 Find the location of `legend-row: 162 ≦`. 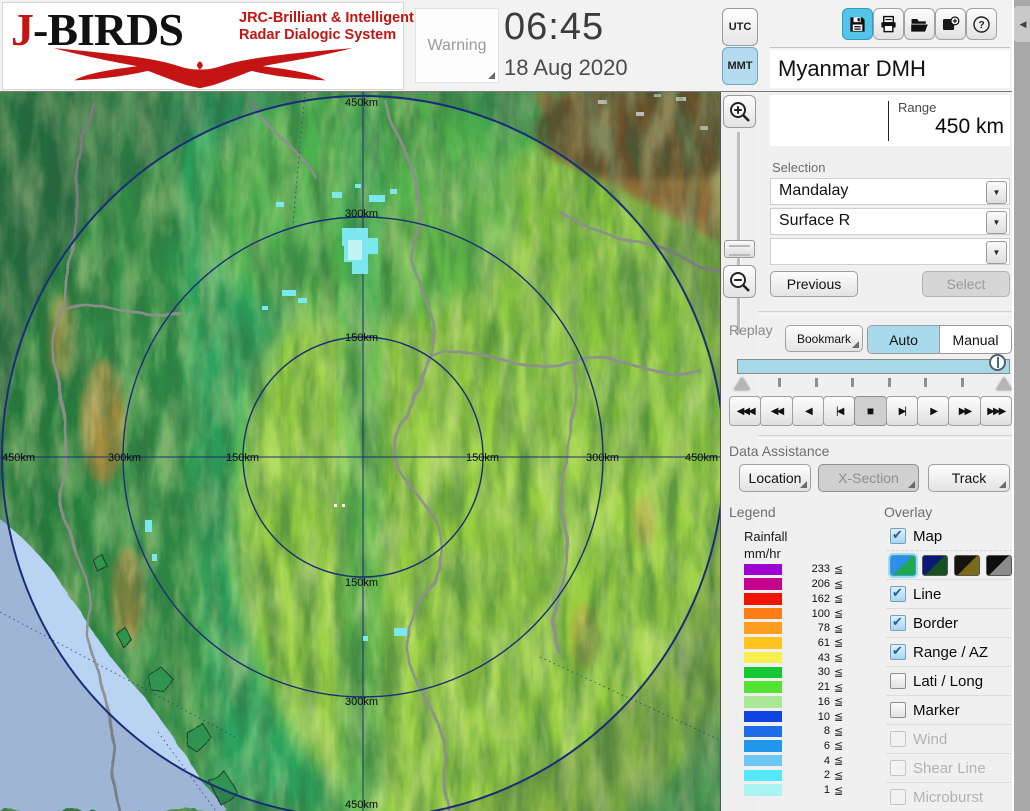

legend-row: 162 ≦ is located at coordinates (816, 598).